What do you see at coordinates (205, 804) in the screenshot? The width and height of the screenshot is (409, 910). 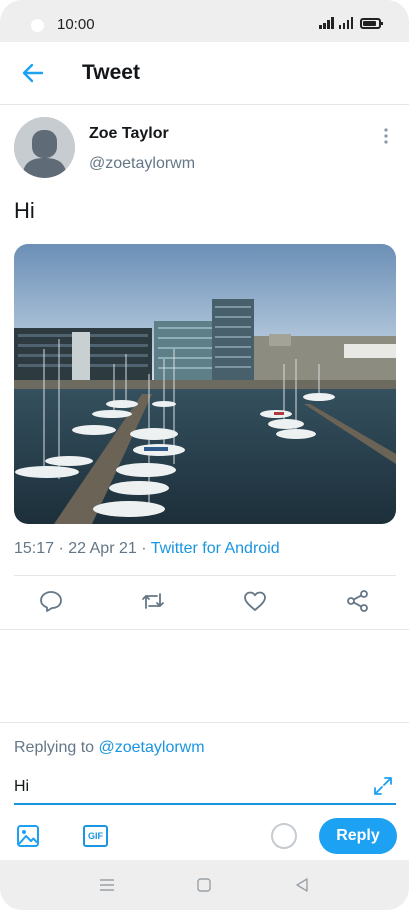 I see `input-underline` at bounding box center [205, 804].